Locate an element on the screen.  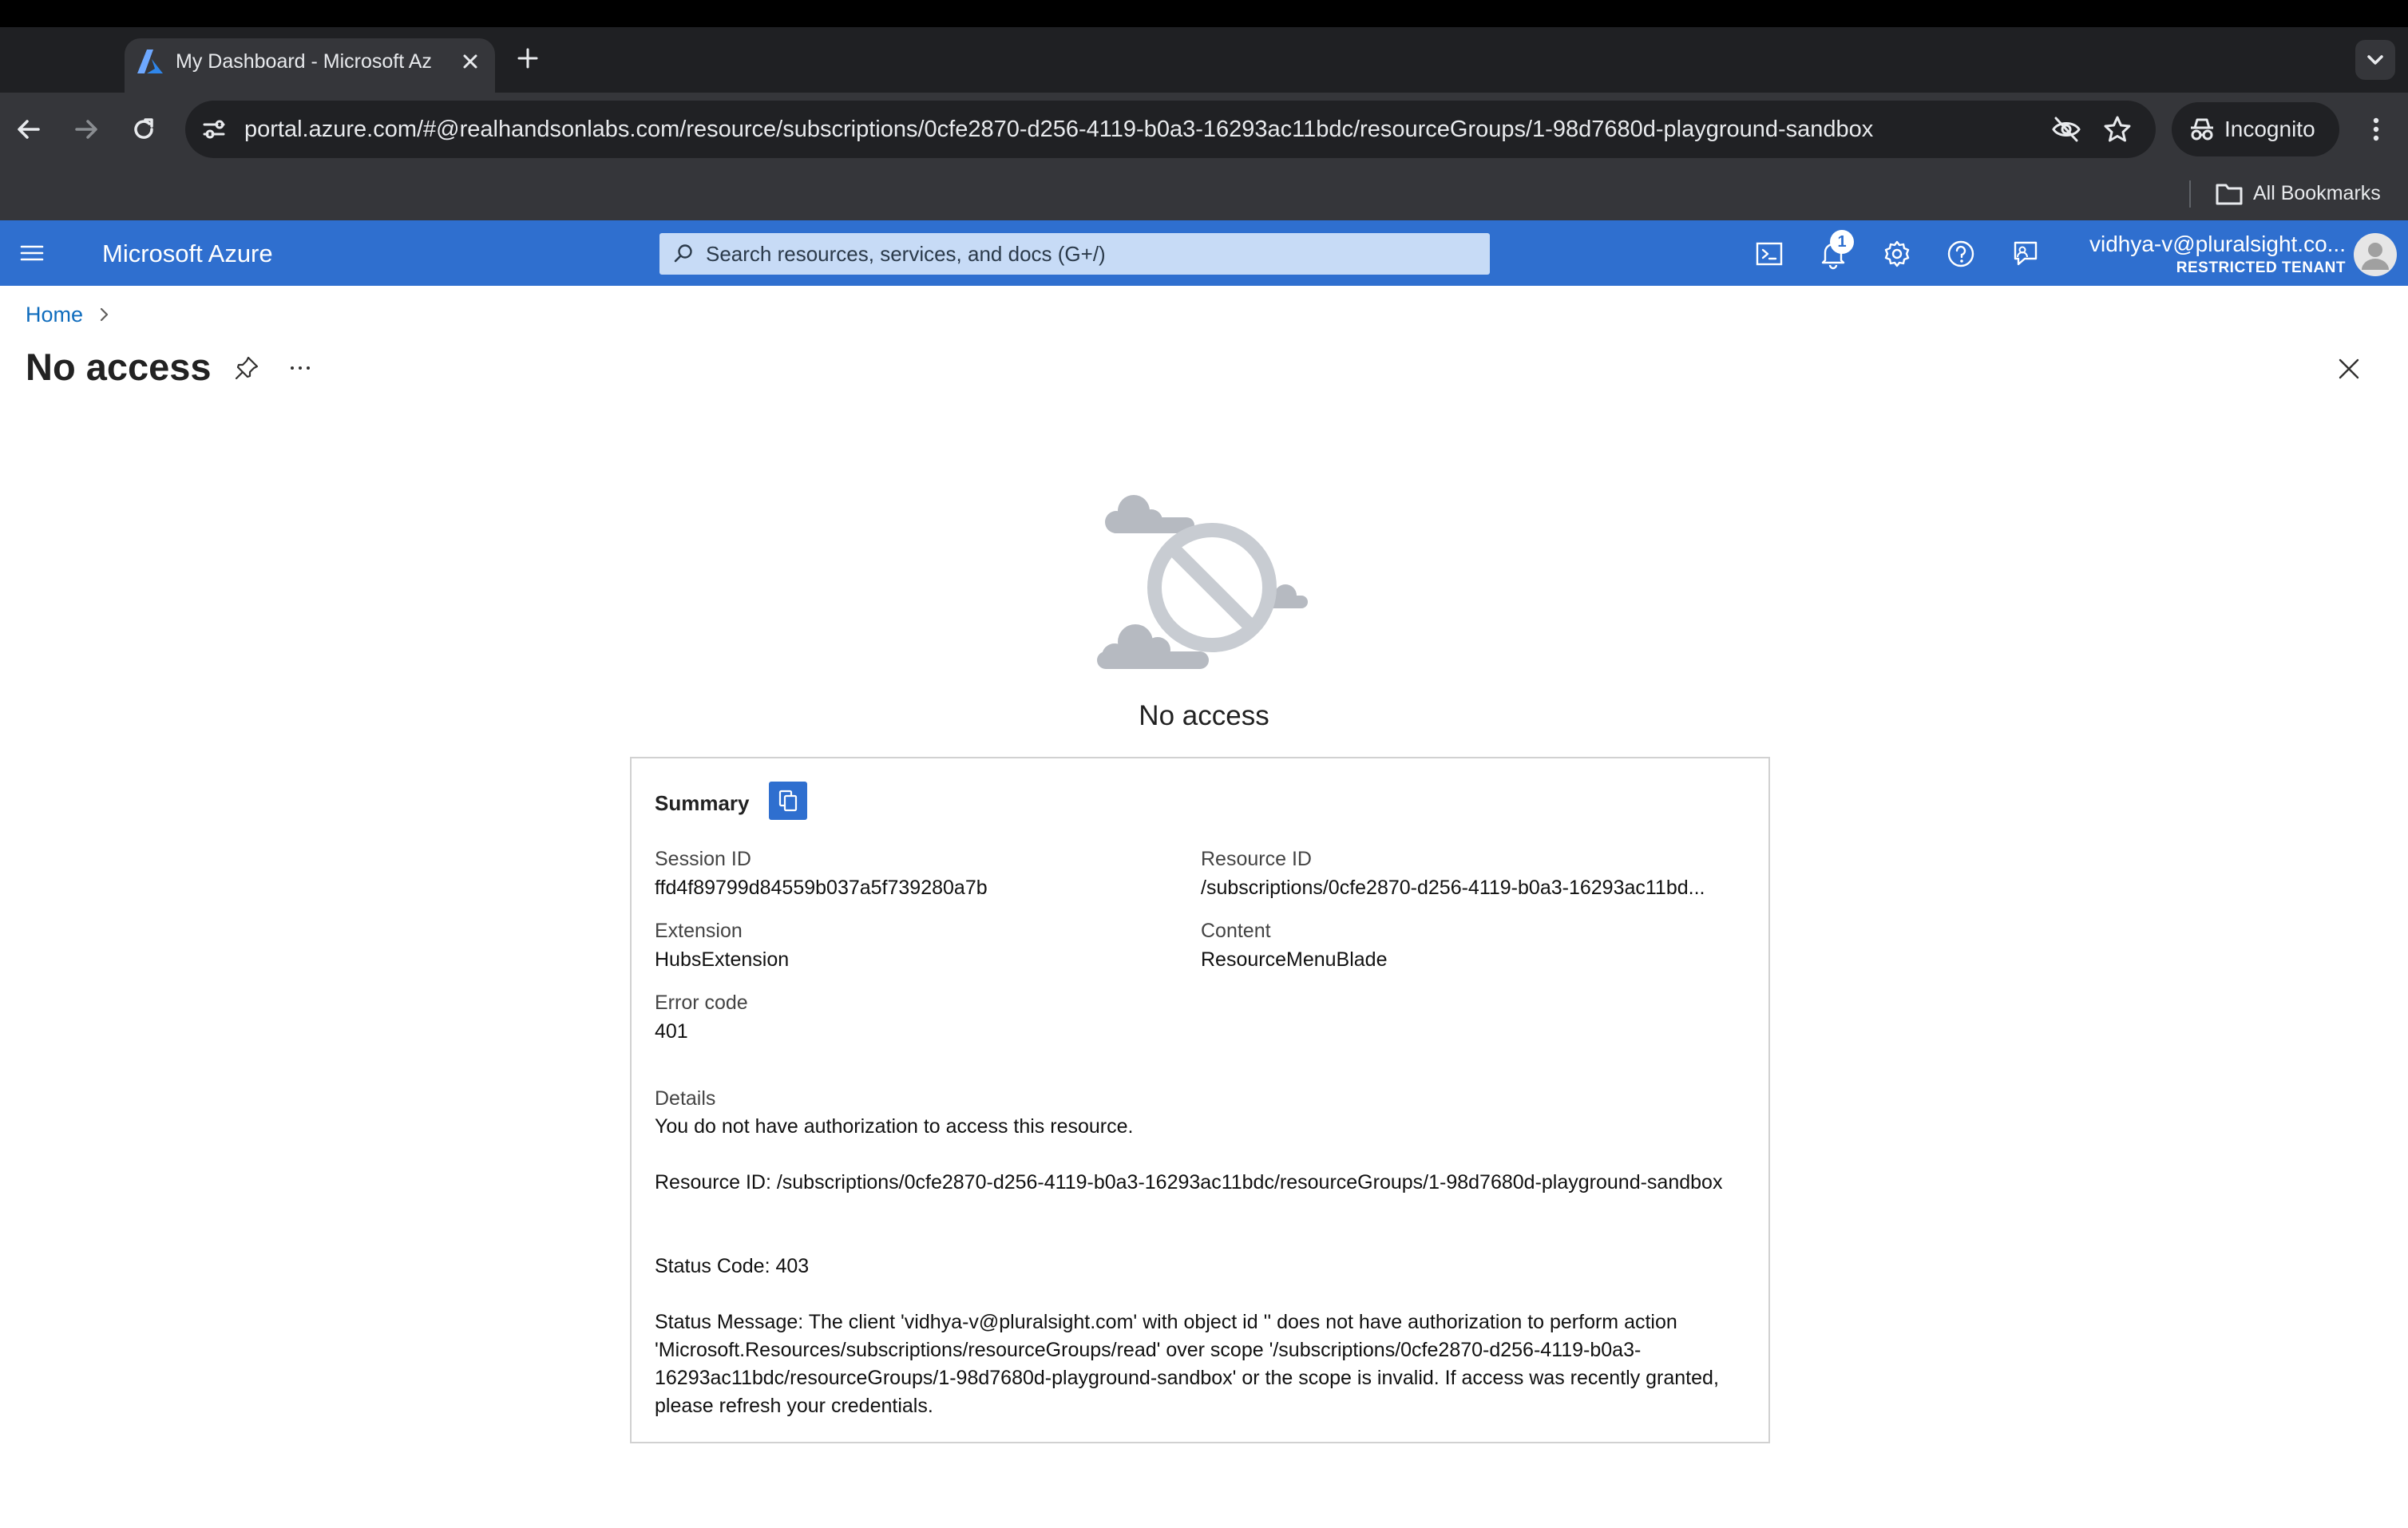
incognito-icon is located at coordinates (2202, 130).